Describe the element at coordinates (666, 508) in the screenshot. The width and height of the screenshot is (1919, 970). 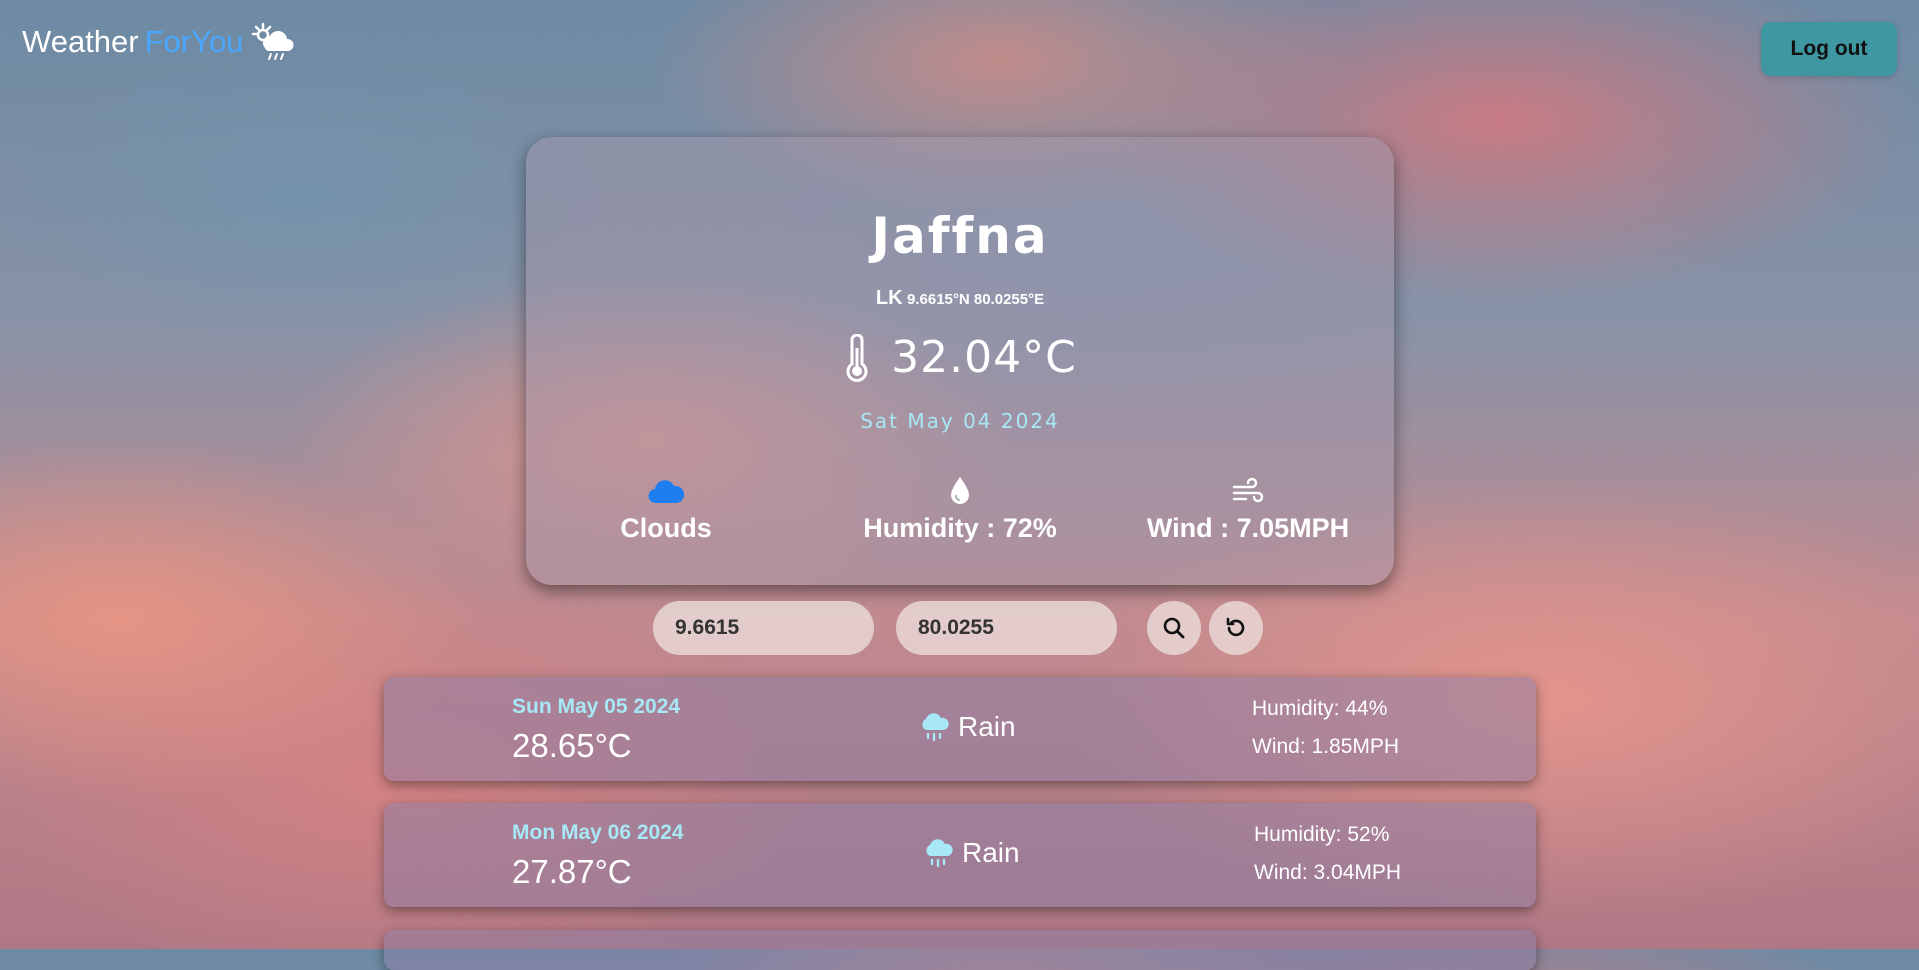
I see `condition-stat: Clouds` at that location.